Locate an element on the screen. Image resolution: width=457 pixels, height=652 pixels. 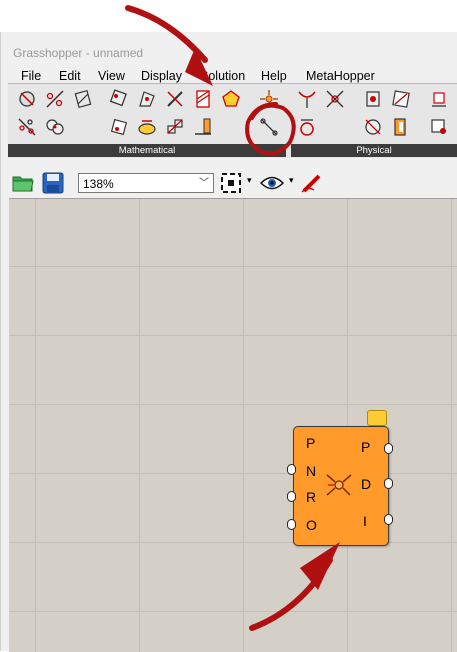
menu-metahopper: MetaHopper is located at coordinates (340, 76).